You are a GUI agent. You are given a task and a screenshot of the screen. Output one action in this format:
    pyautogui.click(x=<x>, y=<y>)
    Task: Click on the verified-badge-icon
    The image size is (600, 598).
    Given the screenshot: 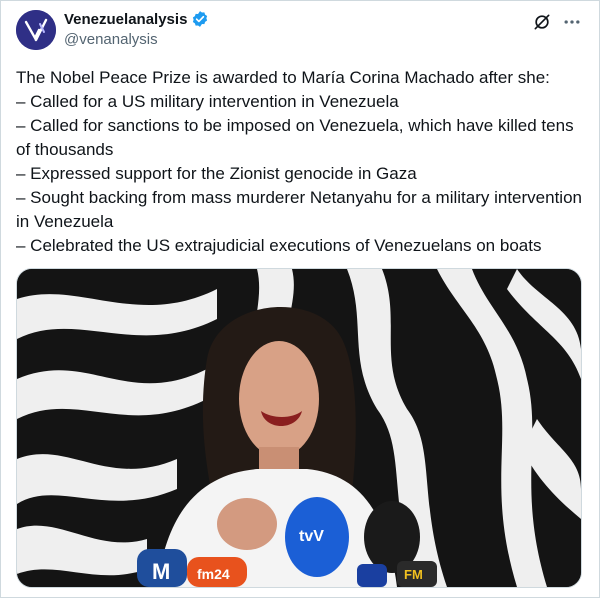 What is the action you would take?
    pyautogui.click(x=200, y=19)
    